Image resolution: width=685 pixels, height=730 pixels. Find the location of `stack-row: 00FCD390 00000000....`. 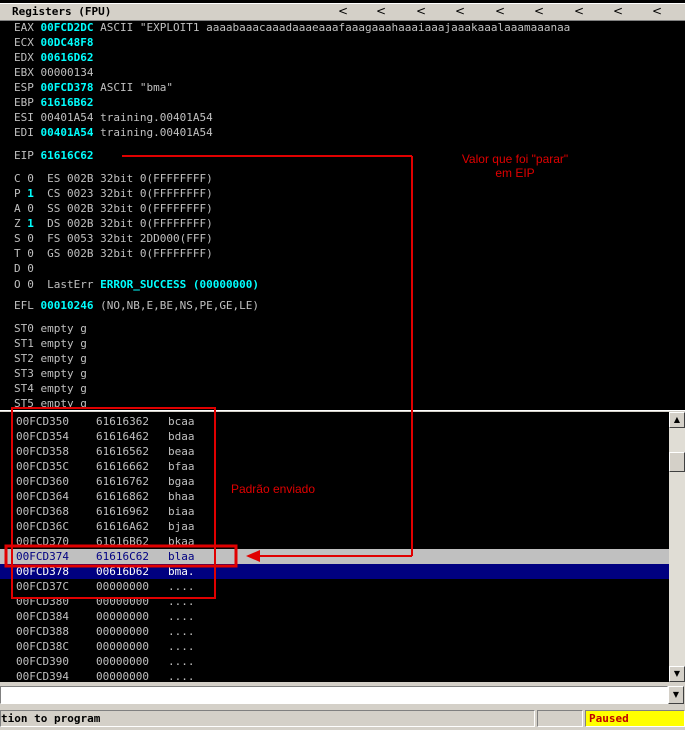

stack-row: 00FCD390 00000000.... is located at coordinates (334, 661).